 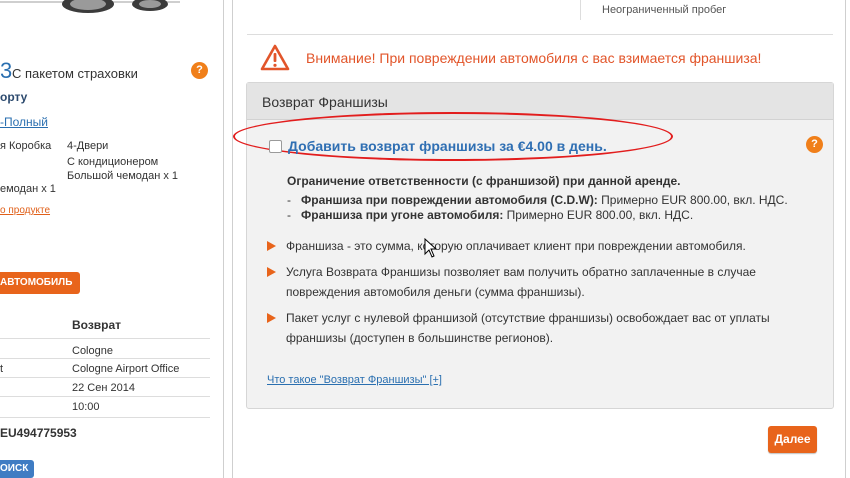 I want to click on what-is-excess-refund-link: Что такое "Возврат Франшизы" [+], so click(x=354, y=380).